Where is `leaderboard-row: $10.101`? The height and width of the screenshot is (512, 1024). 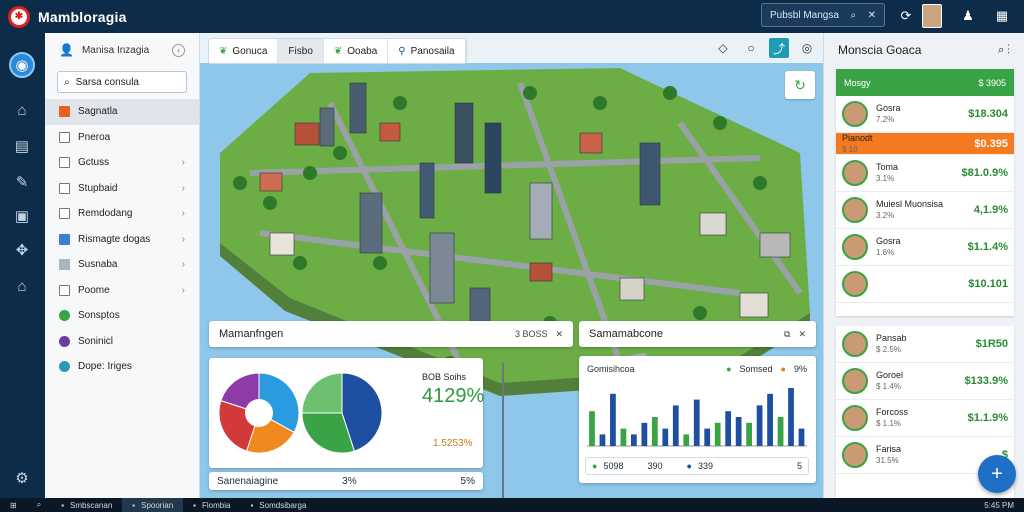 leaderboard-row: $10.101 is located at coordinates (925, 284).